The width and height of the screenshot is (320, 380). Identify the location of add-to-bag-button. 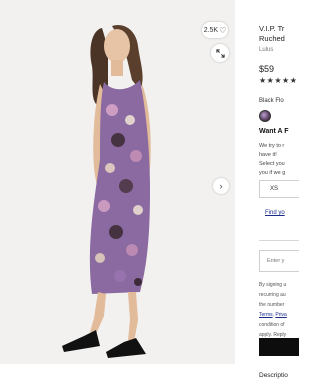
(279, 347).